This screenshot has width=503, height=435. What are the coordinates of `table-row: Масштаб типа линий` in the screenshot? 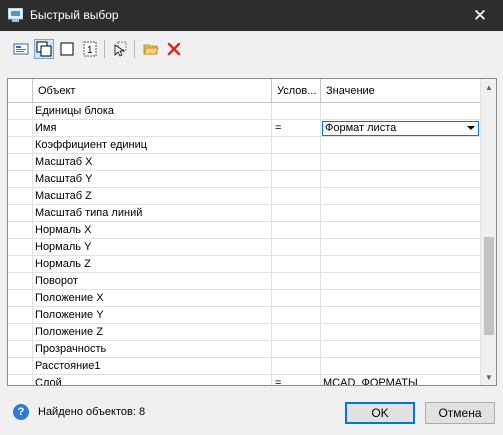 It's located at (244, 213).